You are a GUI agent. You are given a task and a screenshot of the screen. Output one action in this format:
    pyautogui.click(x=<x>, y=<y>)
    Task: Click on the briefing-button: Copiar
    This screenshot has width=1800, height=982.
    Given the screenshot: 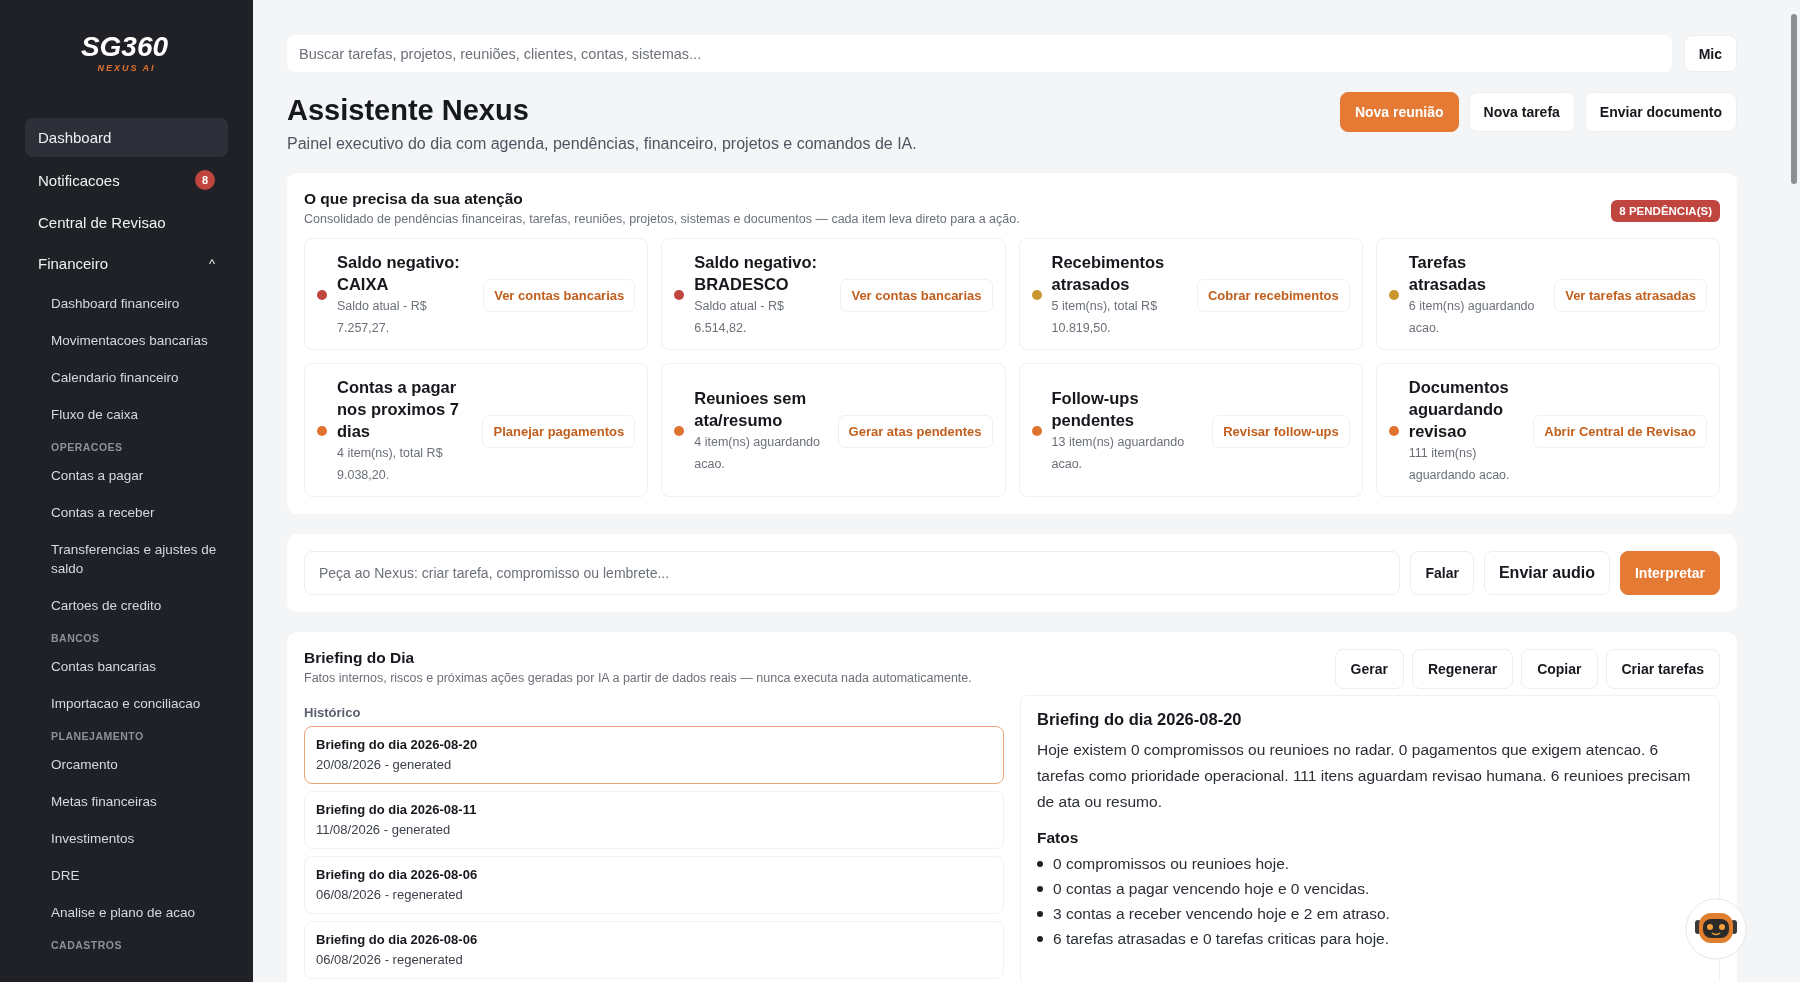 What is the action you would take?
    pyautogui.click(x=1559, y=669)
    